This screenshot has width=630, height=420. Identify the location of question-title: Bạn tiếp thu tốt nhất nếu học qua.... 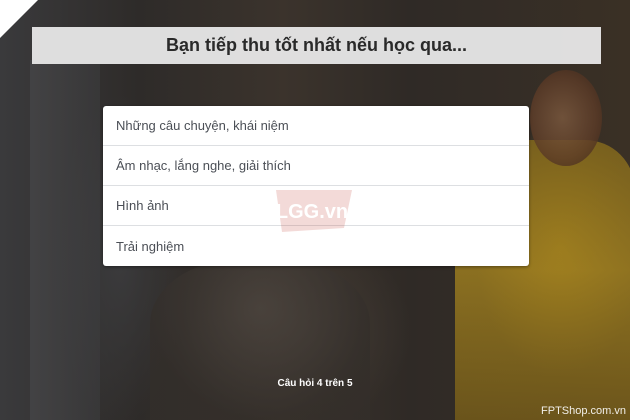
(316, 45).